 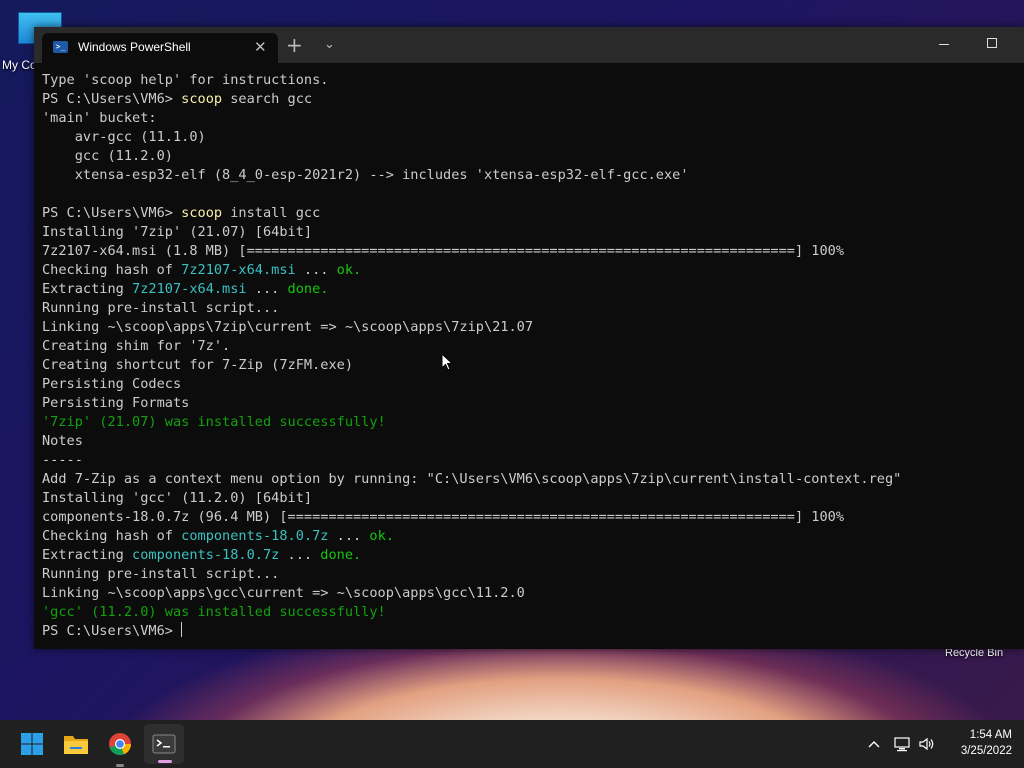 I want to click on terminal-text-segment: 7z2107-x64.msi, so click(x=189, y=289).